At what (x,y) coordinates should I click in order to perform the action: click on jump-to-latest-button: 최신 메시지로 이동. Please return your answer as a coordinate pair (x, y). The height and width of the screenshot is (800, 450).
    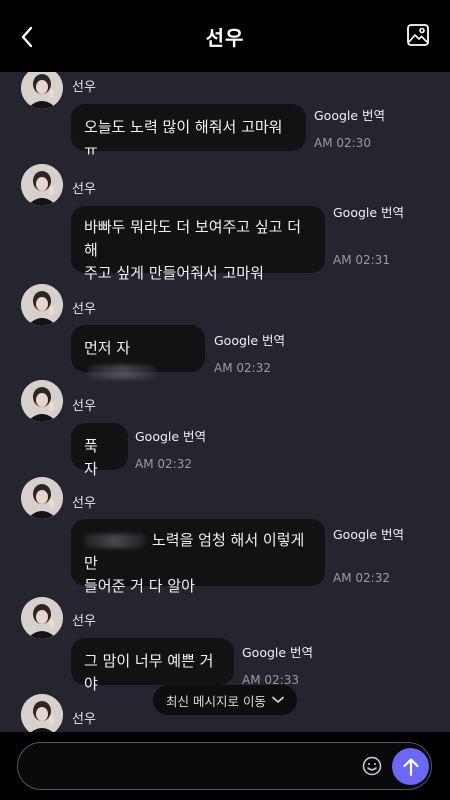
    Looking at the image, I should click on (225, 700).